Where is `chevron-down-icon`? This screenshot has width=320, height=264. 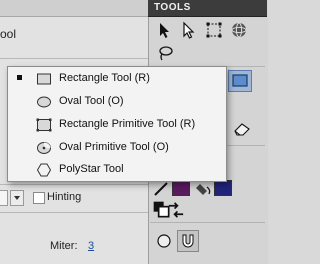 chevron-down-icon is located at coordinates (17, 198).